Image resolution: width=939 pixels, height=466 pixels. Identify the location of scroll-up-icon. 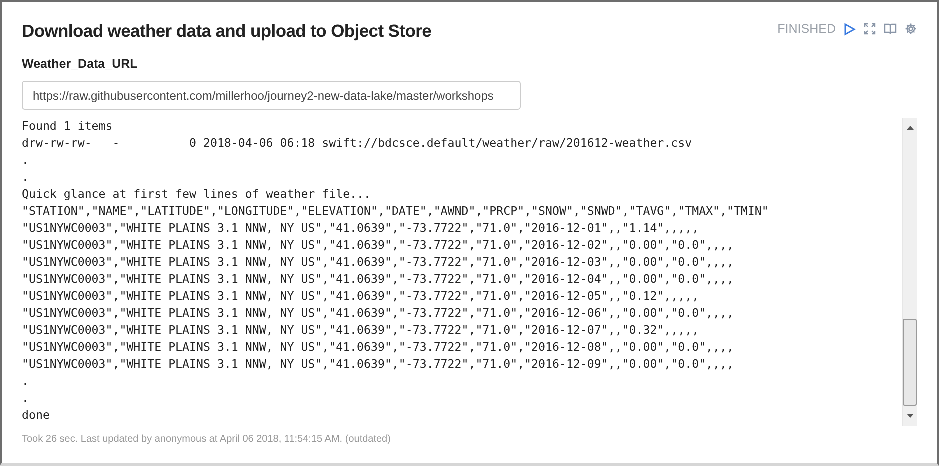
(910, 128).